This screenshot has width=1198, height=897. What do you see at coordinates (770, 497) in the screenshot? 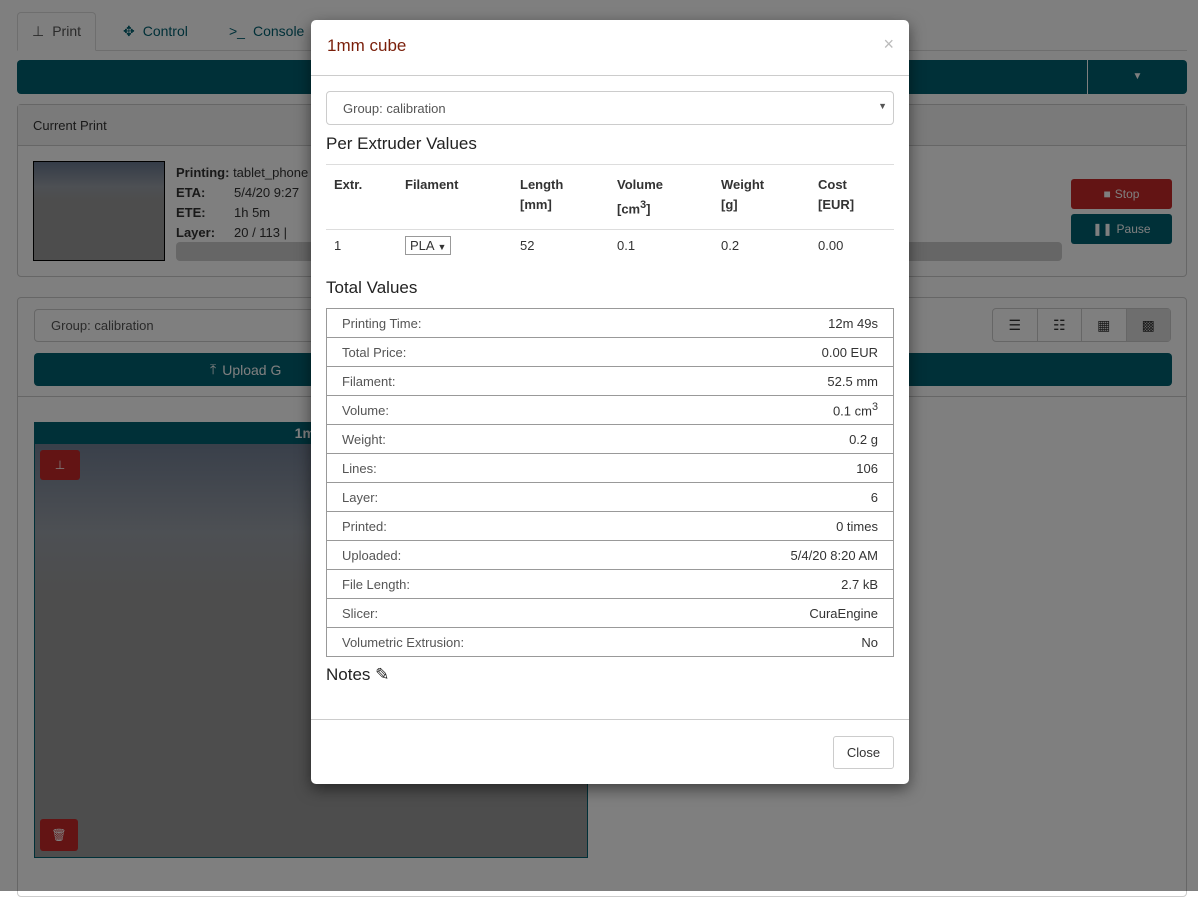
I see `total-value: 6` at bounding box center [770, 497].